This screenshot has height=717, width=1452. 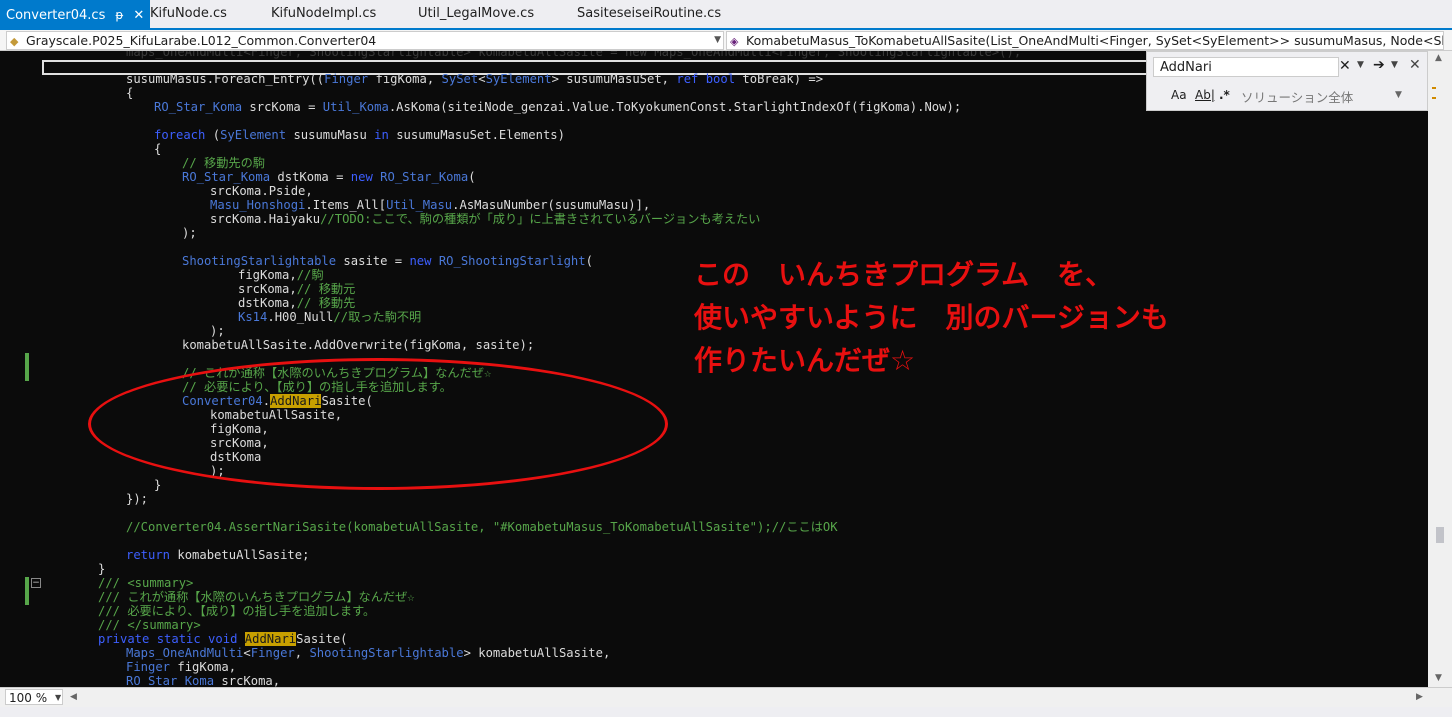 What do you see at coordinates (181, 667) in the screenshot?
I see `code-line: Finger figKoma,` at bounding box center [181, 667].